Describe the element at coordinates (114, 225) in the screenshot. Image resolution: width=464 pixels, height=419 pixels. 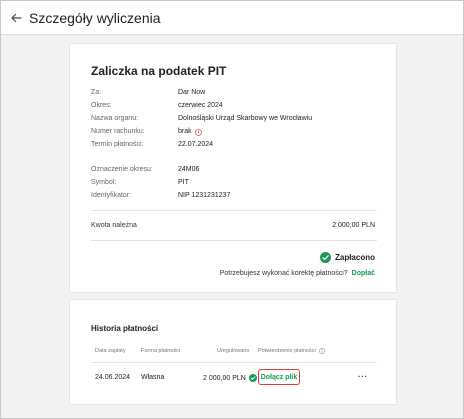
I see `amount-due-label: Kwota należna` at that location.